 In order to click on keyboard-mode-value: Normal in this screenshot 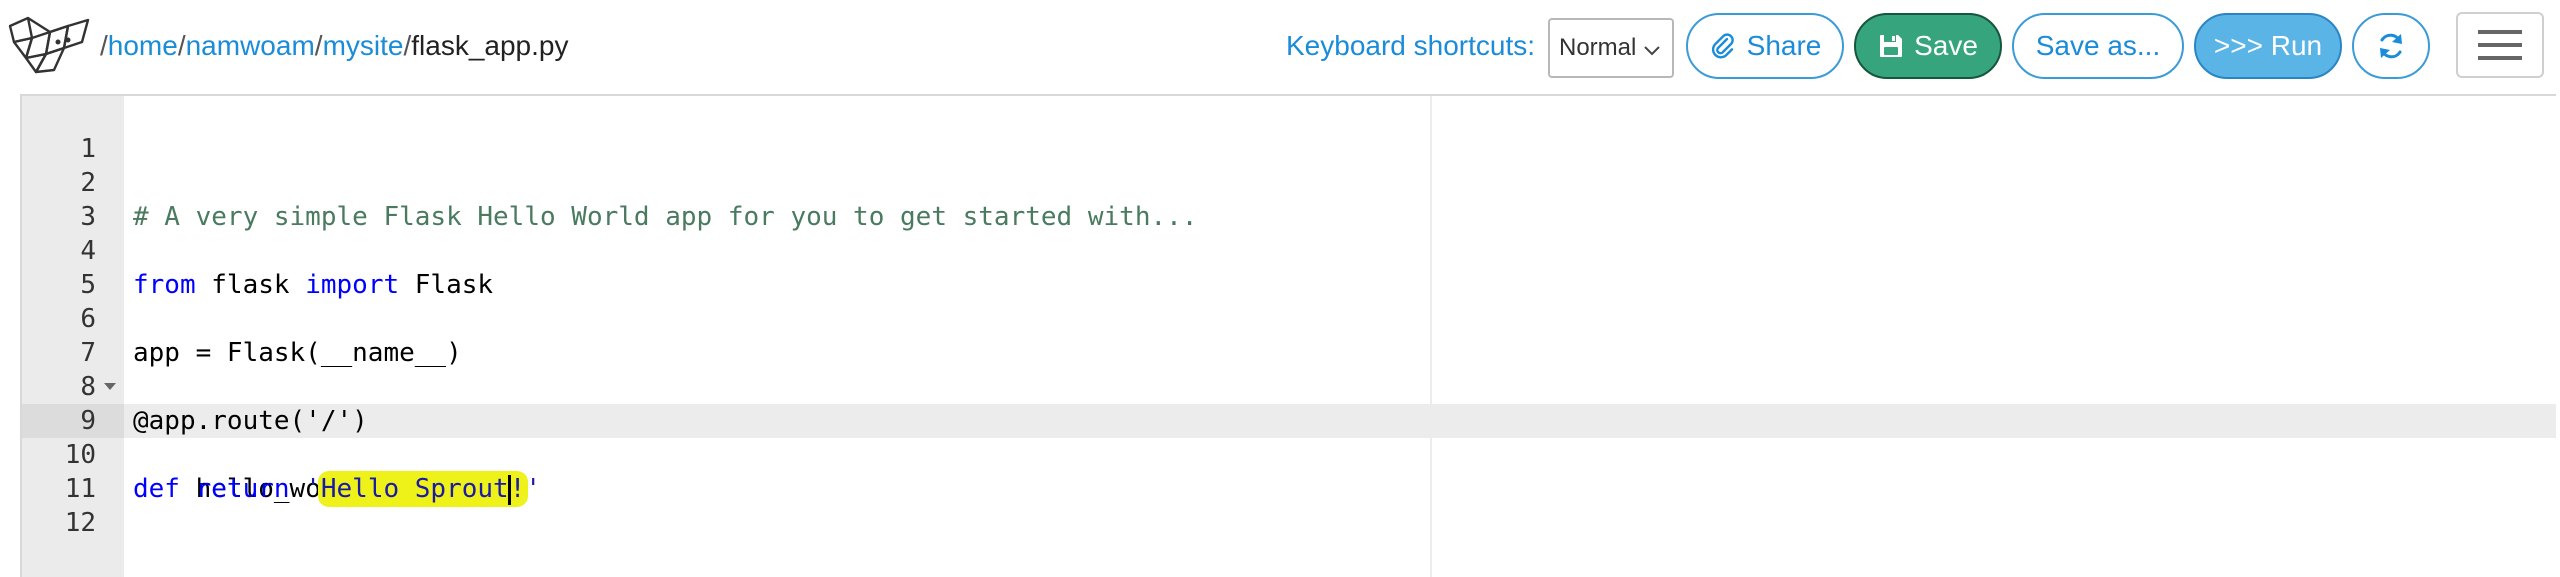, I will do `click(1598, 47)`.